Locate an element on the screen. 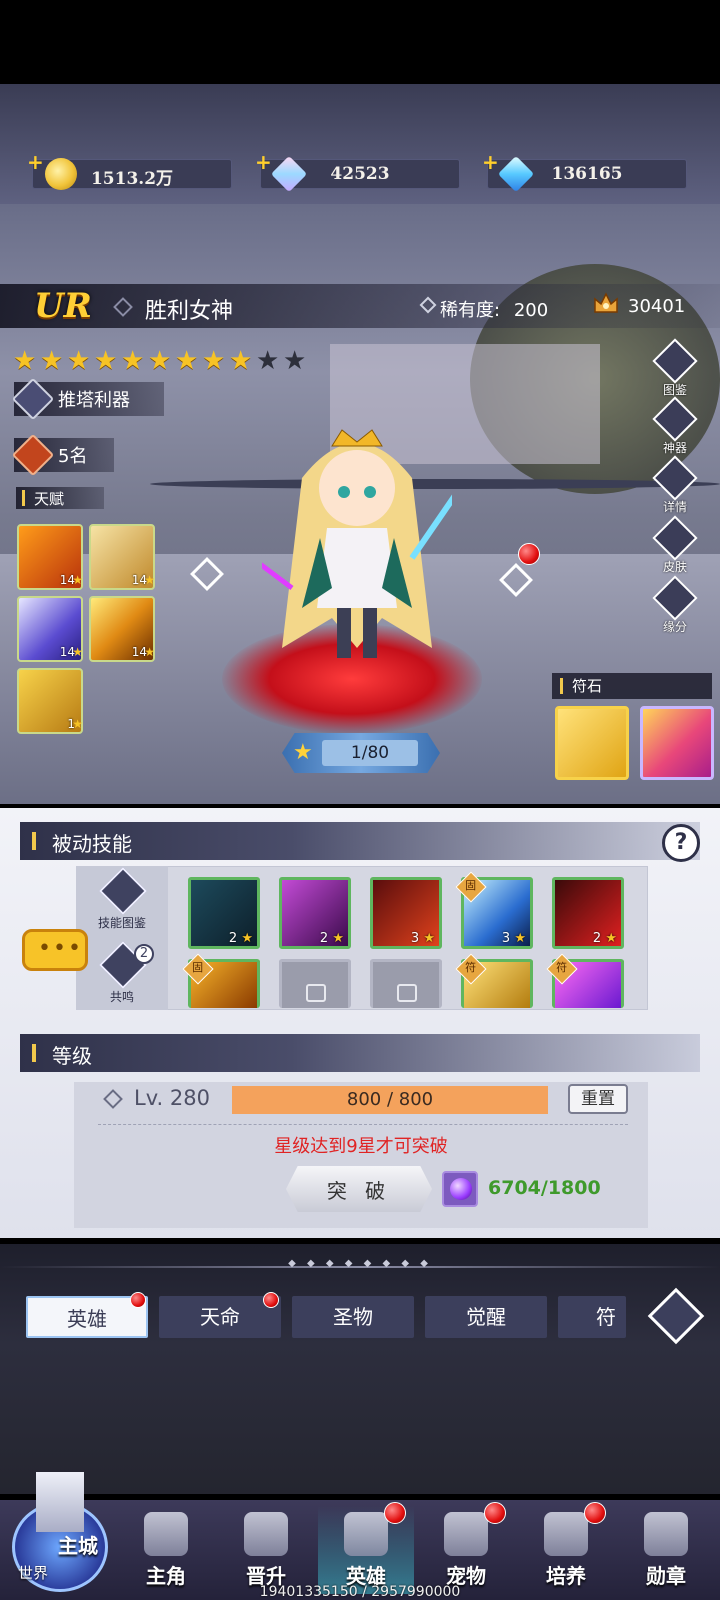 This screenshot has height=1600, width=720. hero-grade: UR is located at coordinates (63, 306).